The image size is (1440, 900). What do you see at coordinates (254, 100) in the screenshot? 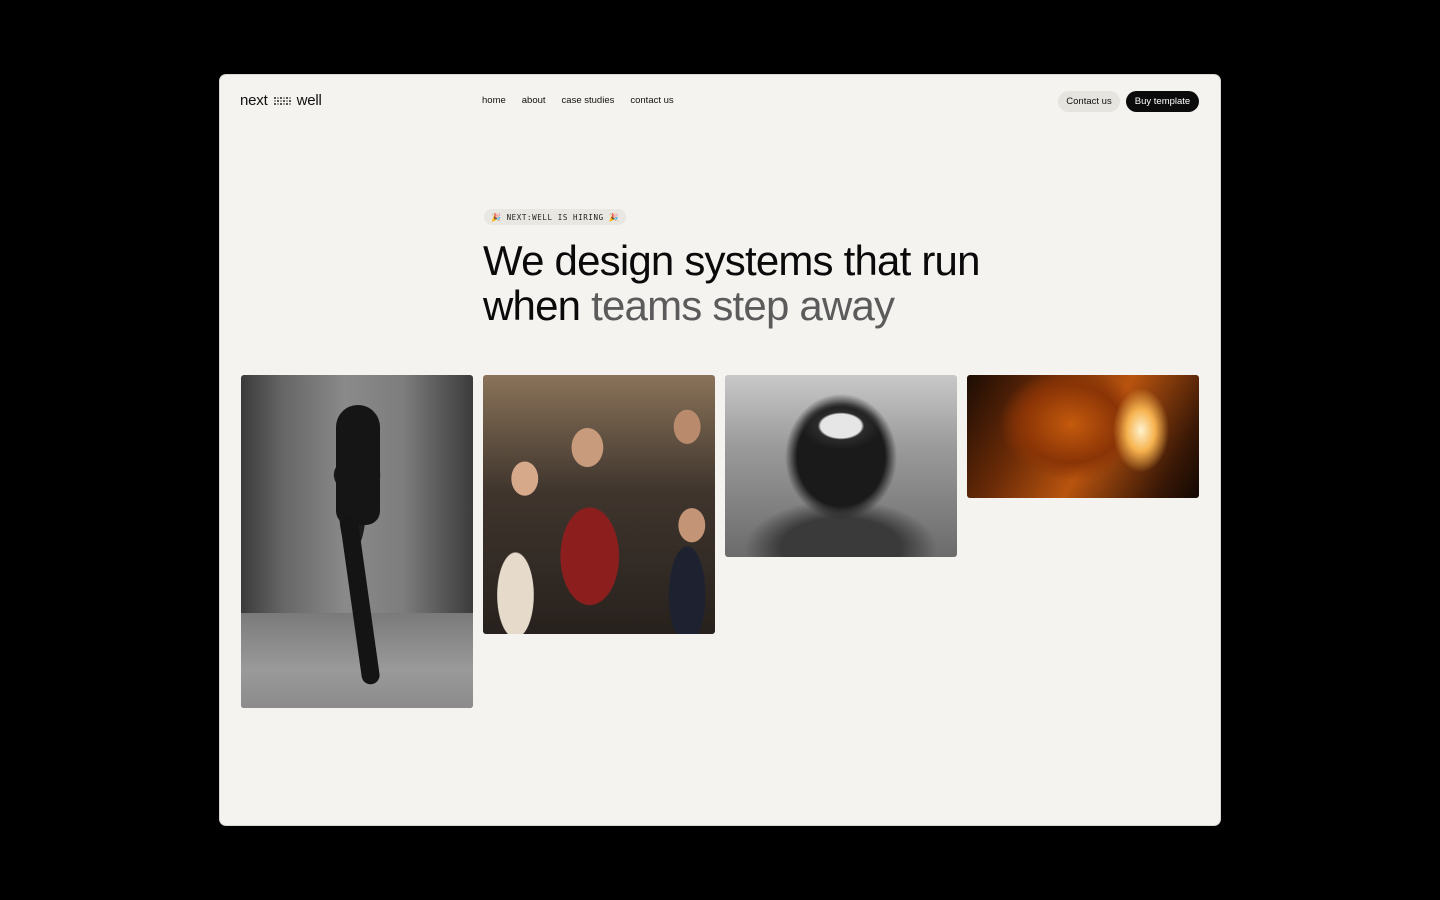
I see `logo-text-left: next` at bounding box center [254, 100].